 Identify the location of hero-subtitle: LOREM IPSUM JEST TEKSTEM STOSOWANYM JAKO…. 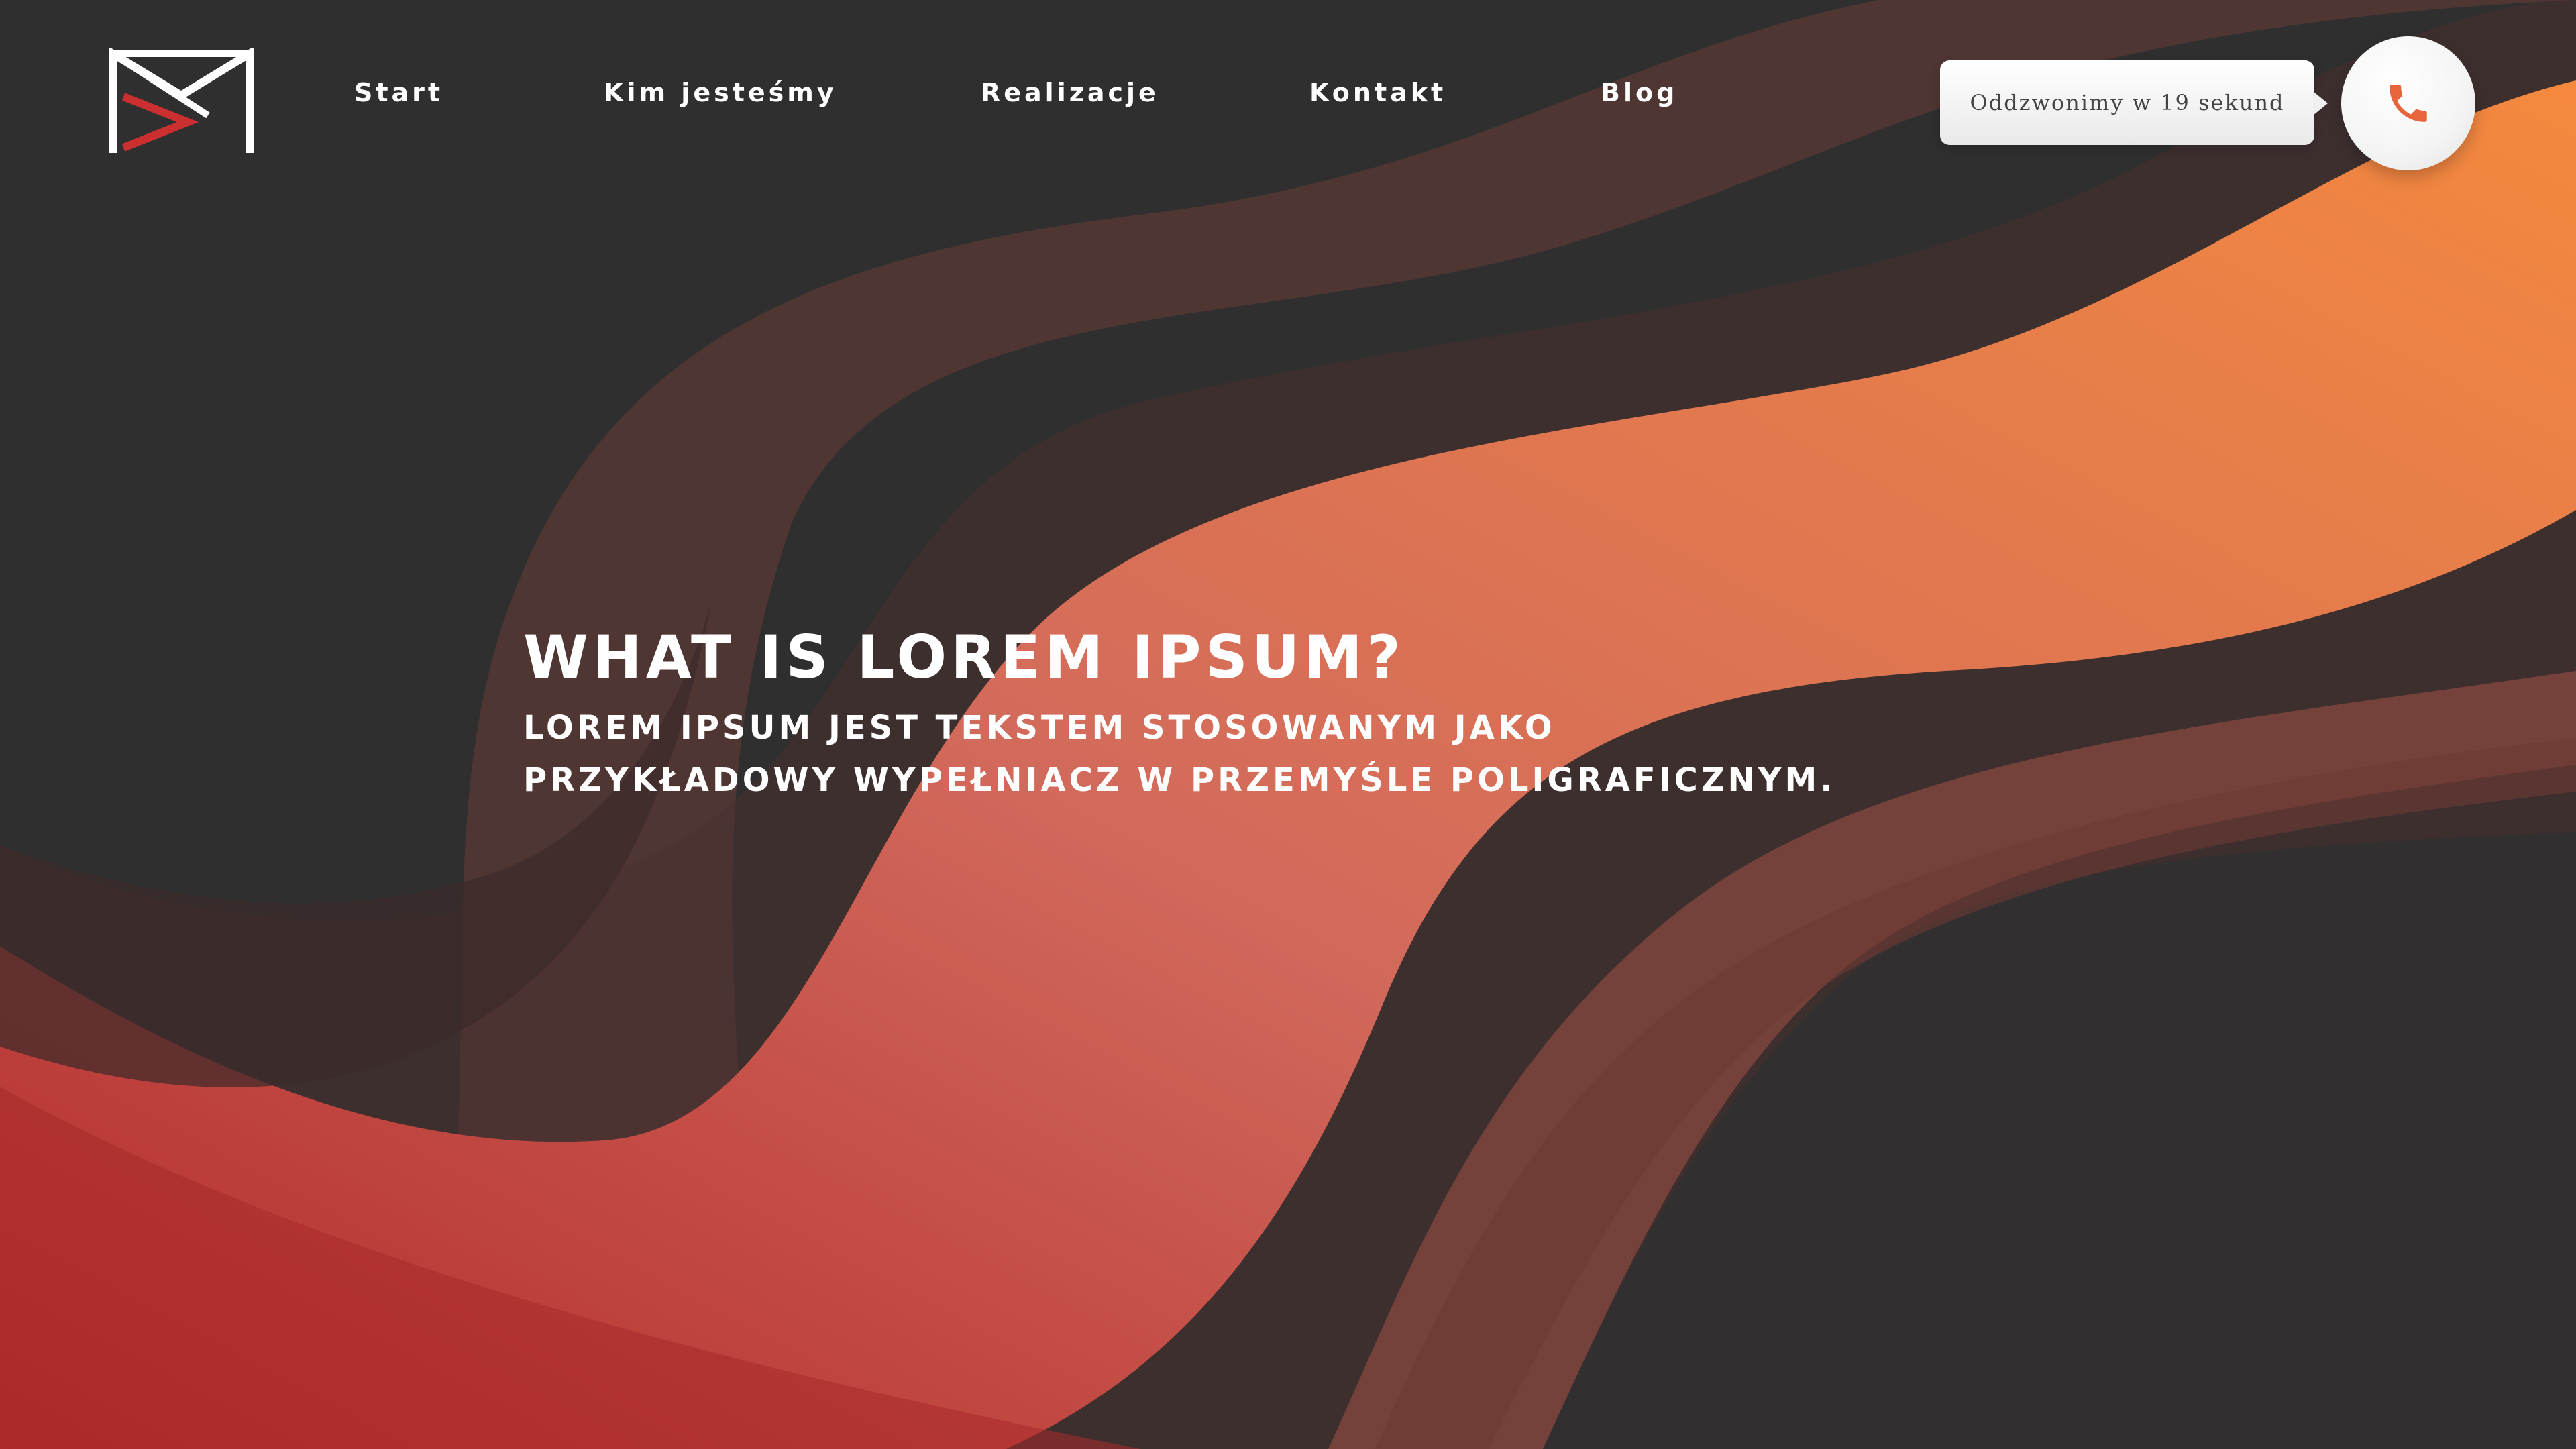
(1179, 754).